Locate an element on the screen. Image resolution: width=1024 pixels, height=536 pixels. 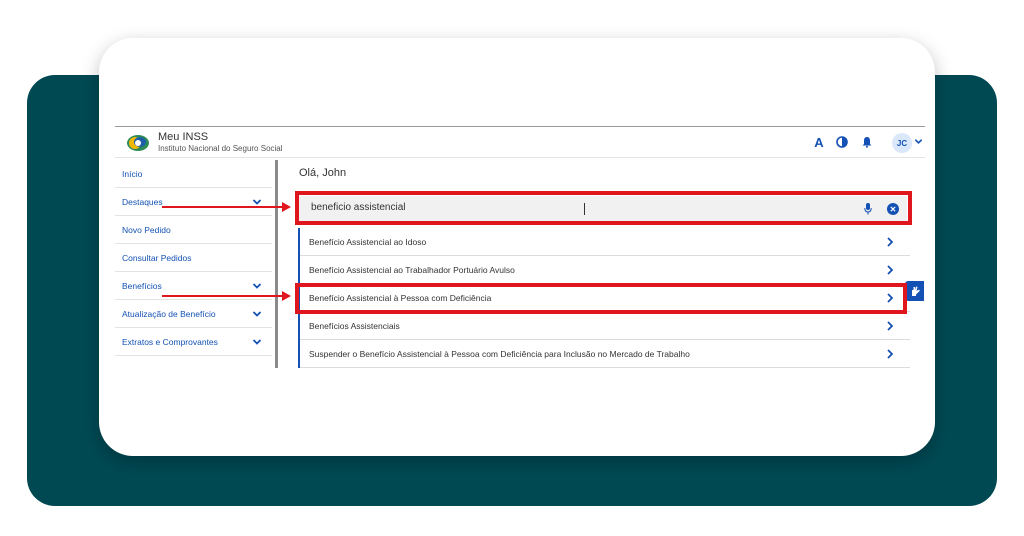
sidebar-item-label: Extratos e Comprovantes is located at coordinates (170, 341).